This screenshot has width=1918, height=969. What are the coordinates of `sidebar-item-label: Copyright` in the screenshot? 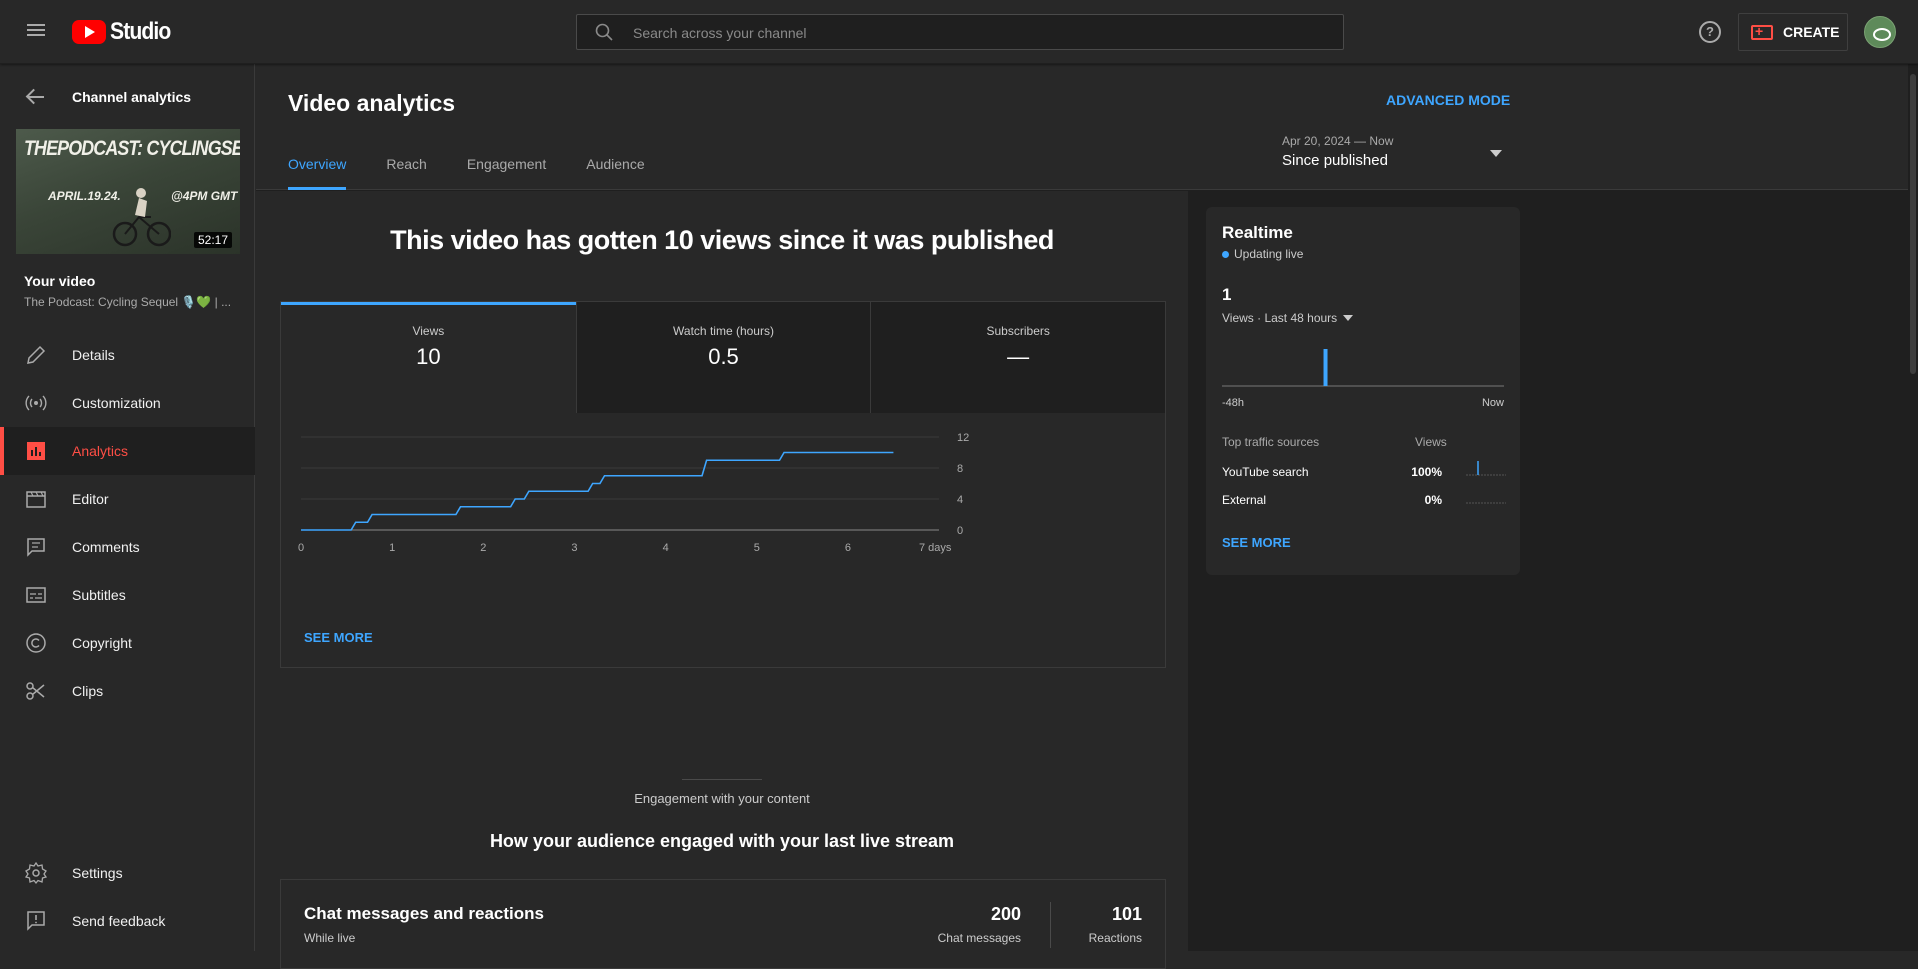 It's located at (102, 643).